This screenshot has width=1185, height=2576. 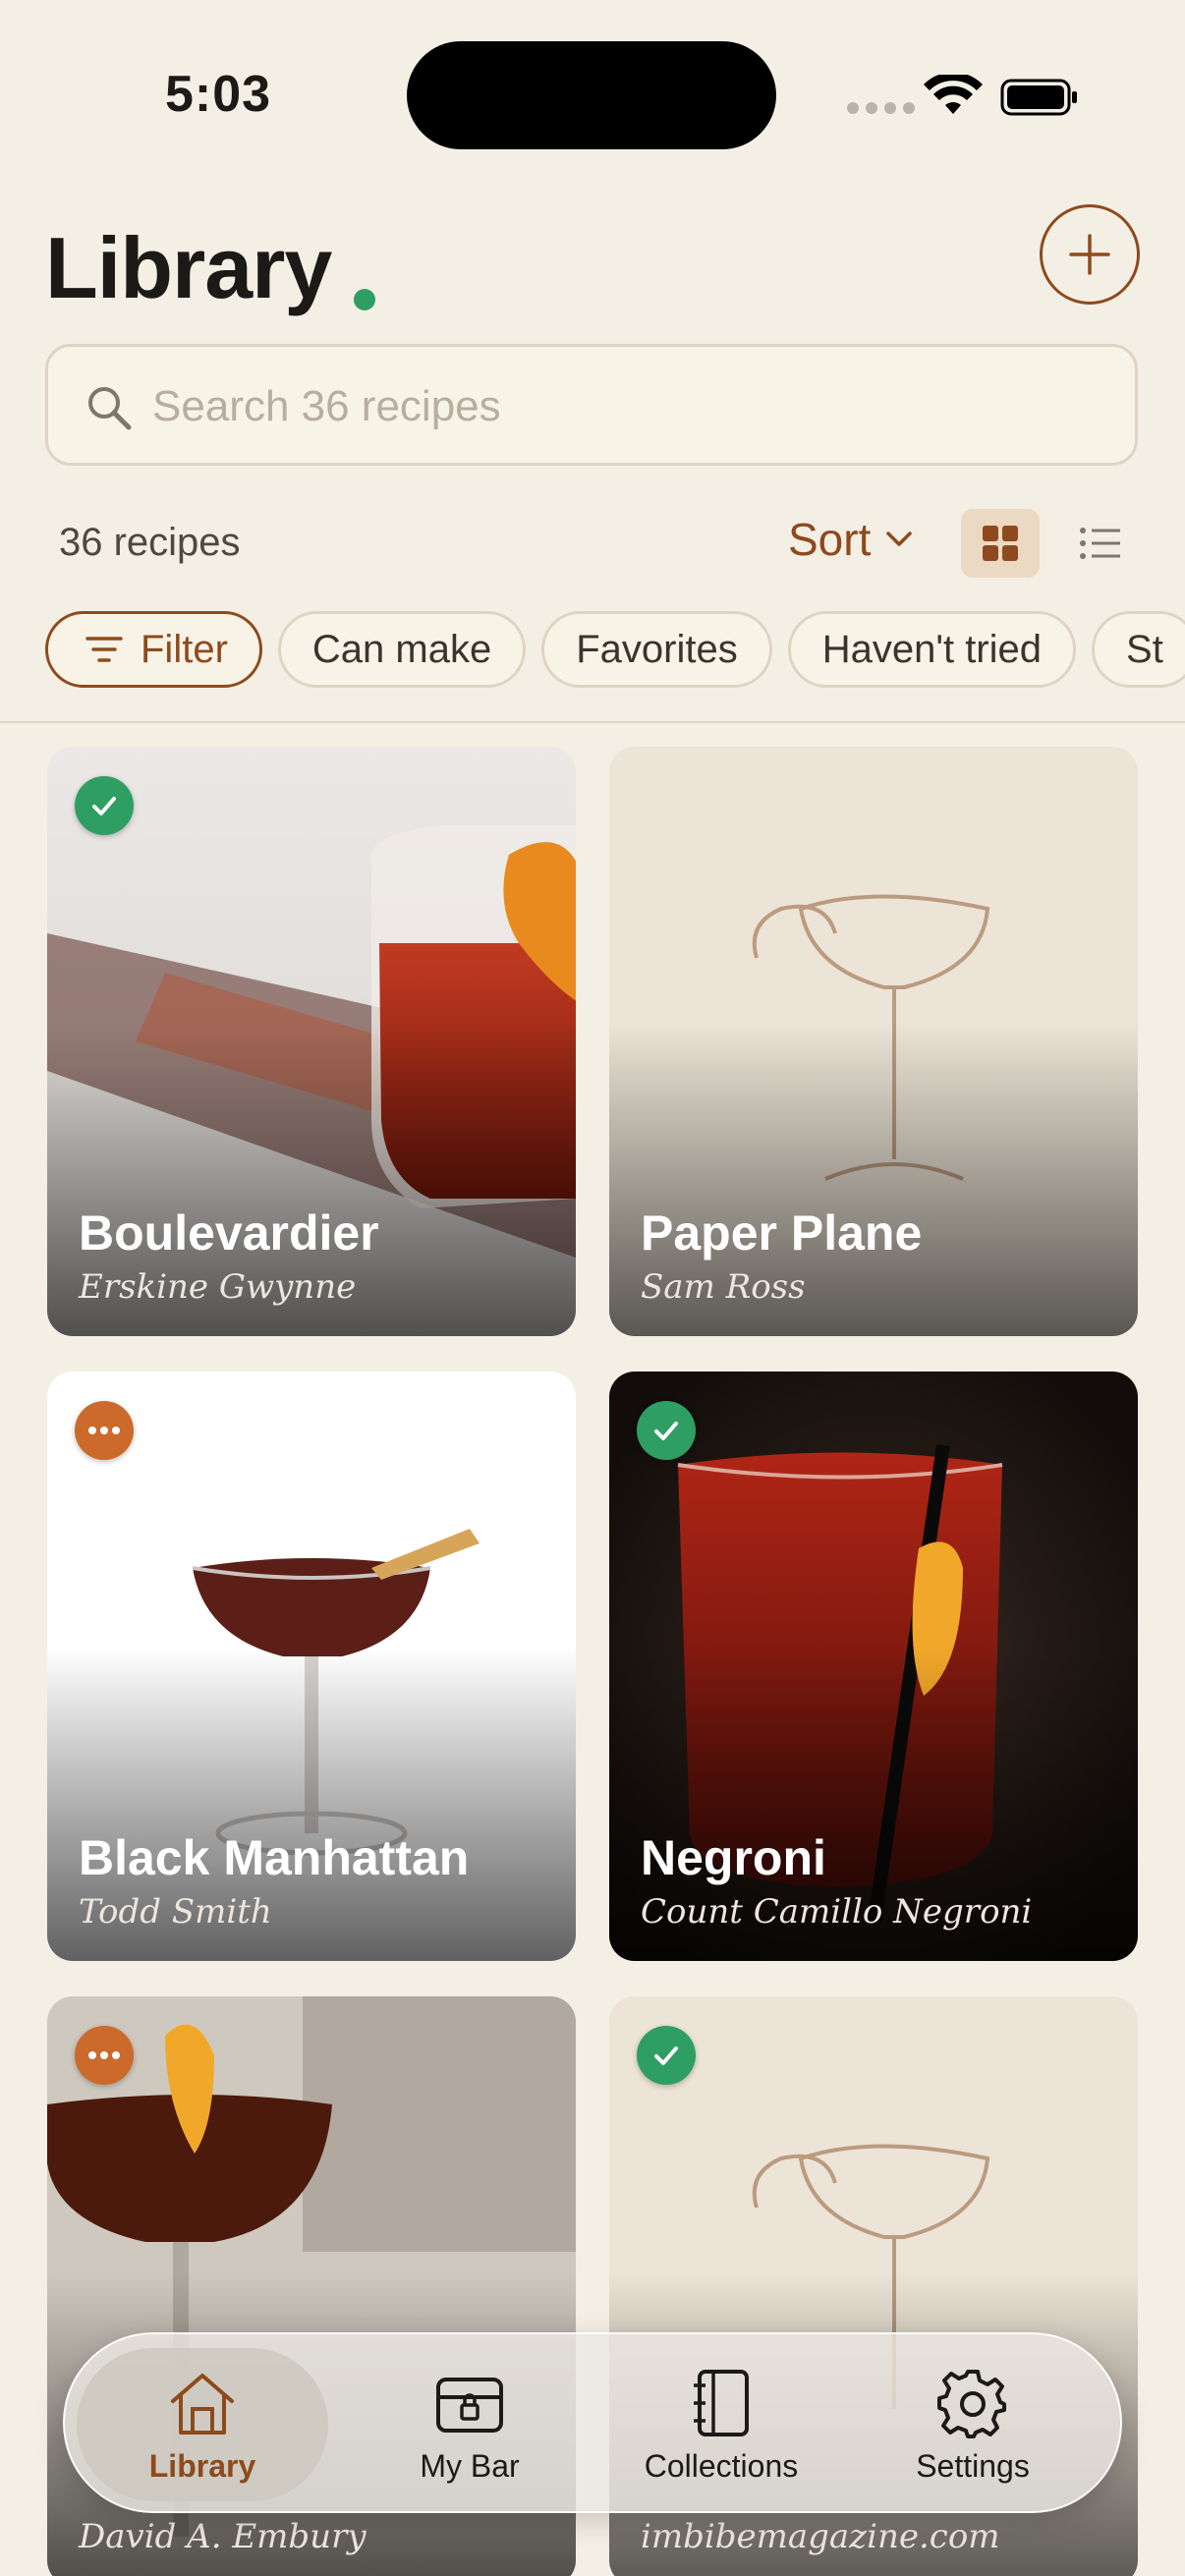 What do you see at coordinates (954, 94) in the screenshot?
I see `wifi-icon` at bounding box center [954, 94].